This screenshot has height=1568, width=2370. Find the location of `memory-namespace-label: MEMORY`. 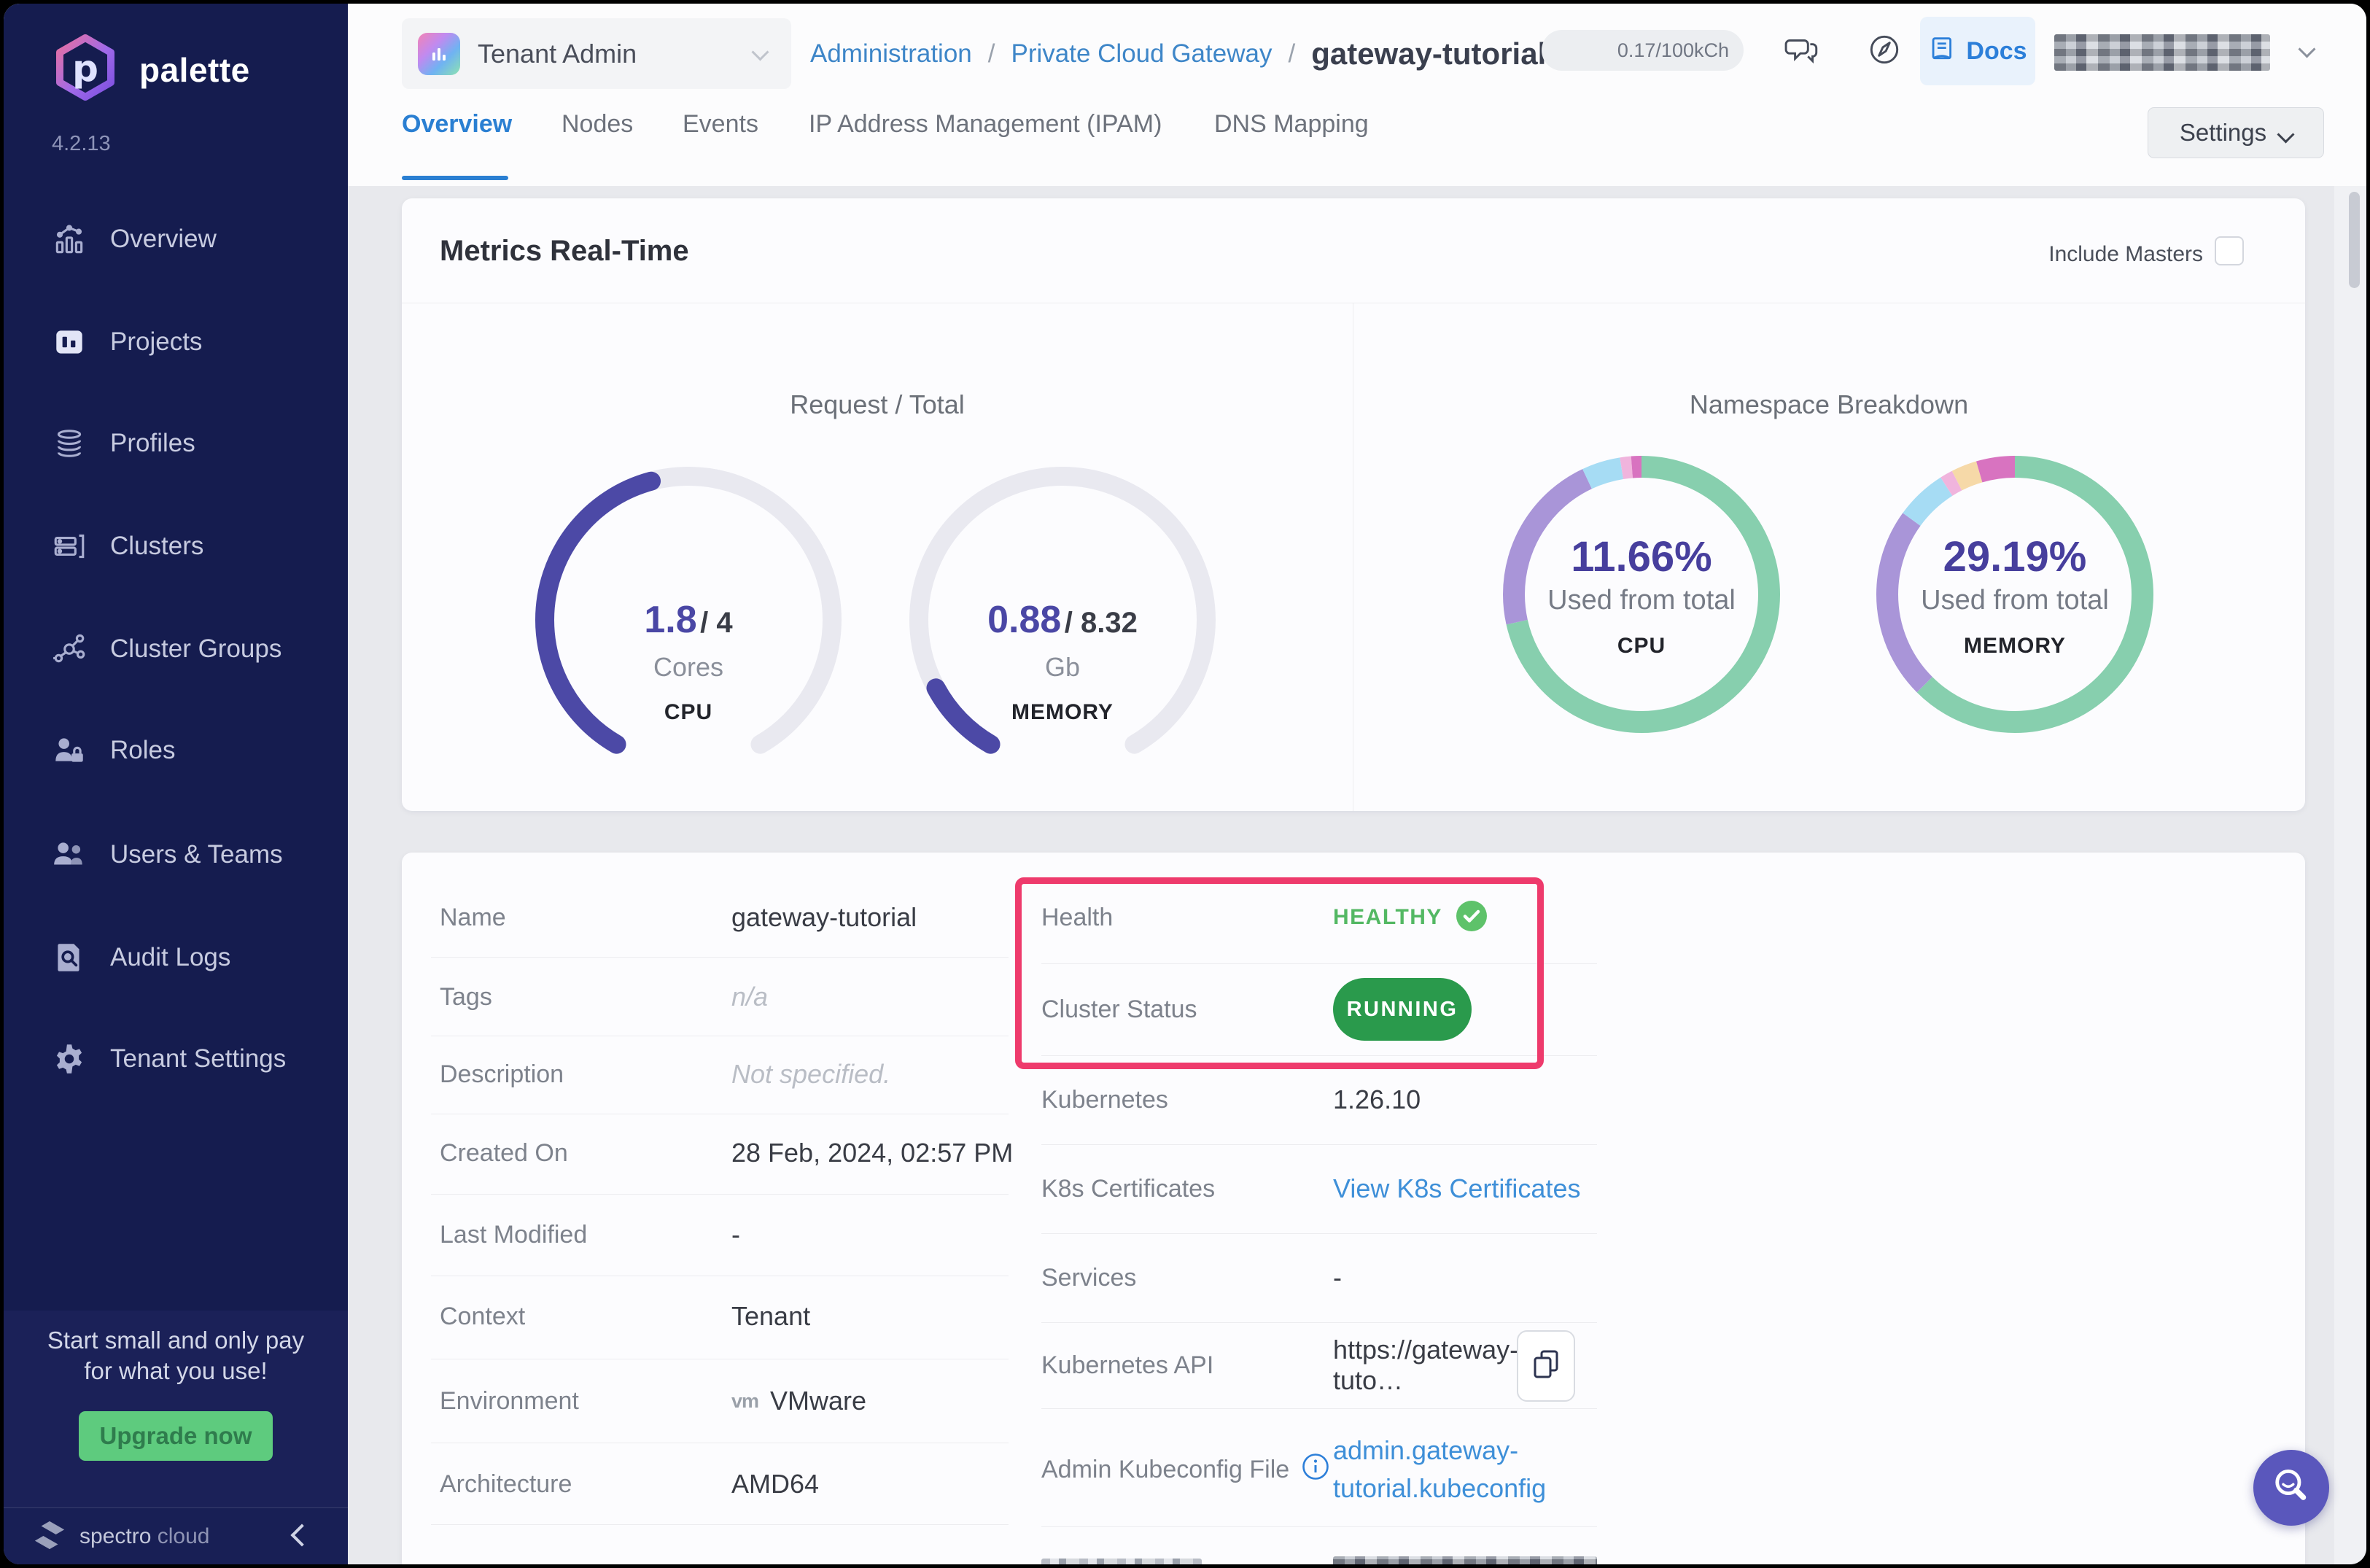

memory-namespace-label: MEMORY is located at coordinates (2015, 646).